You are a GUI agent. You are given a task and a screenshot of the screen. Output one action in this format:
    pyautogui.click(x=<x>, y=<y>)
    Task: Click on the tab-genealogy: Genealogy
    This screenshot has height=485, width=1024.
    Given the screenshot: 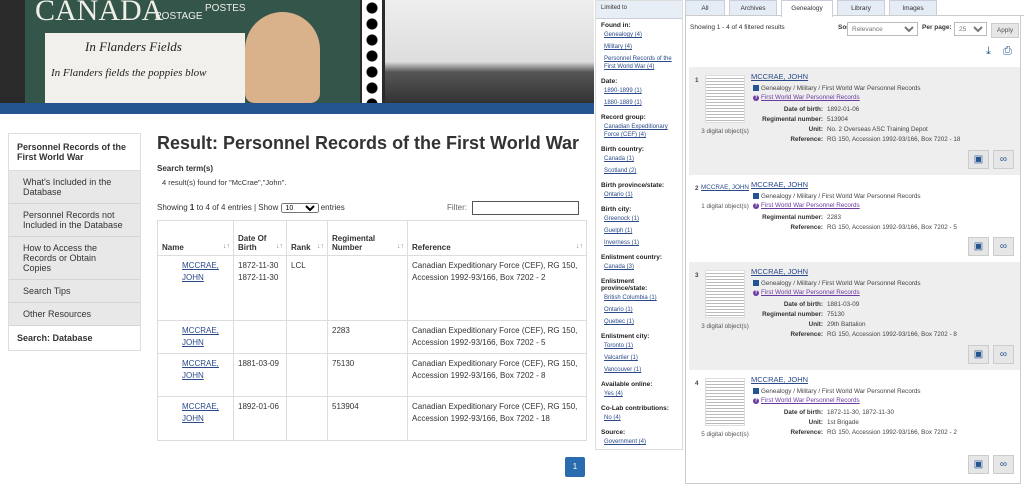 What is the action you would take?
    pyautogui.click(x=807, y=8)
    